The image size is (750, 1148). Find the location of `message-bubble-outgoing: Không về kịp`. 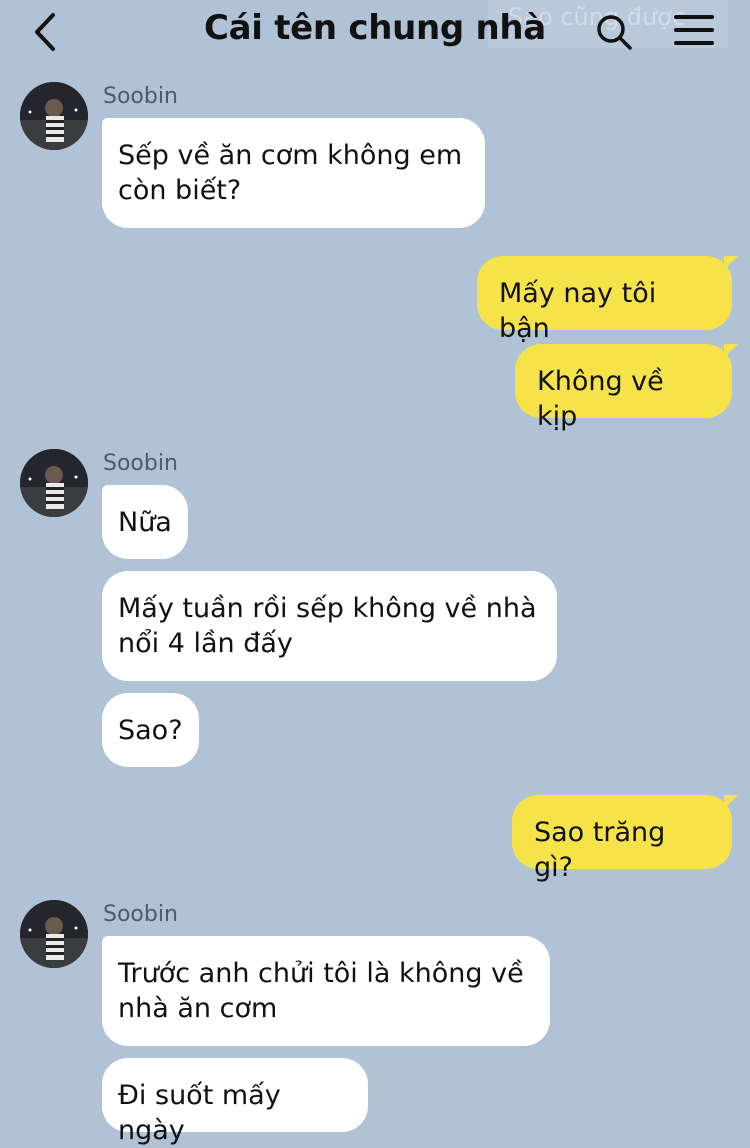

message-bubble-outgoing: Không về kịp is located at coordinates (623, 388).